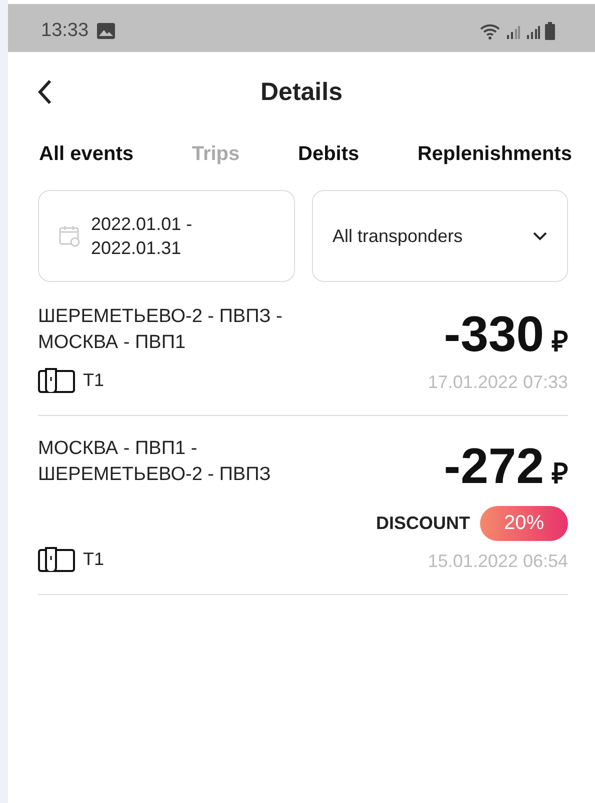 The image size is (595, 803). I want to click on amount-text: -272, so click(494, 466).